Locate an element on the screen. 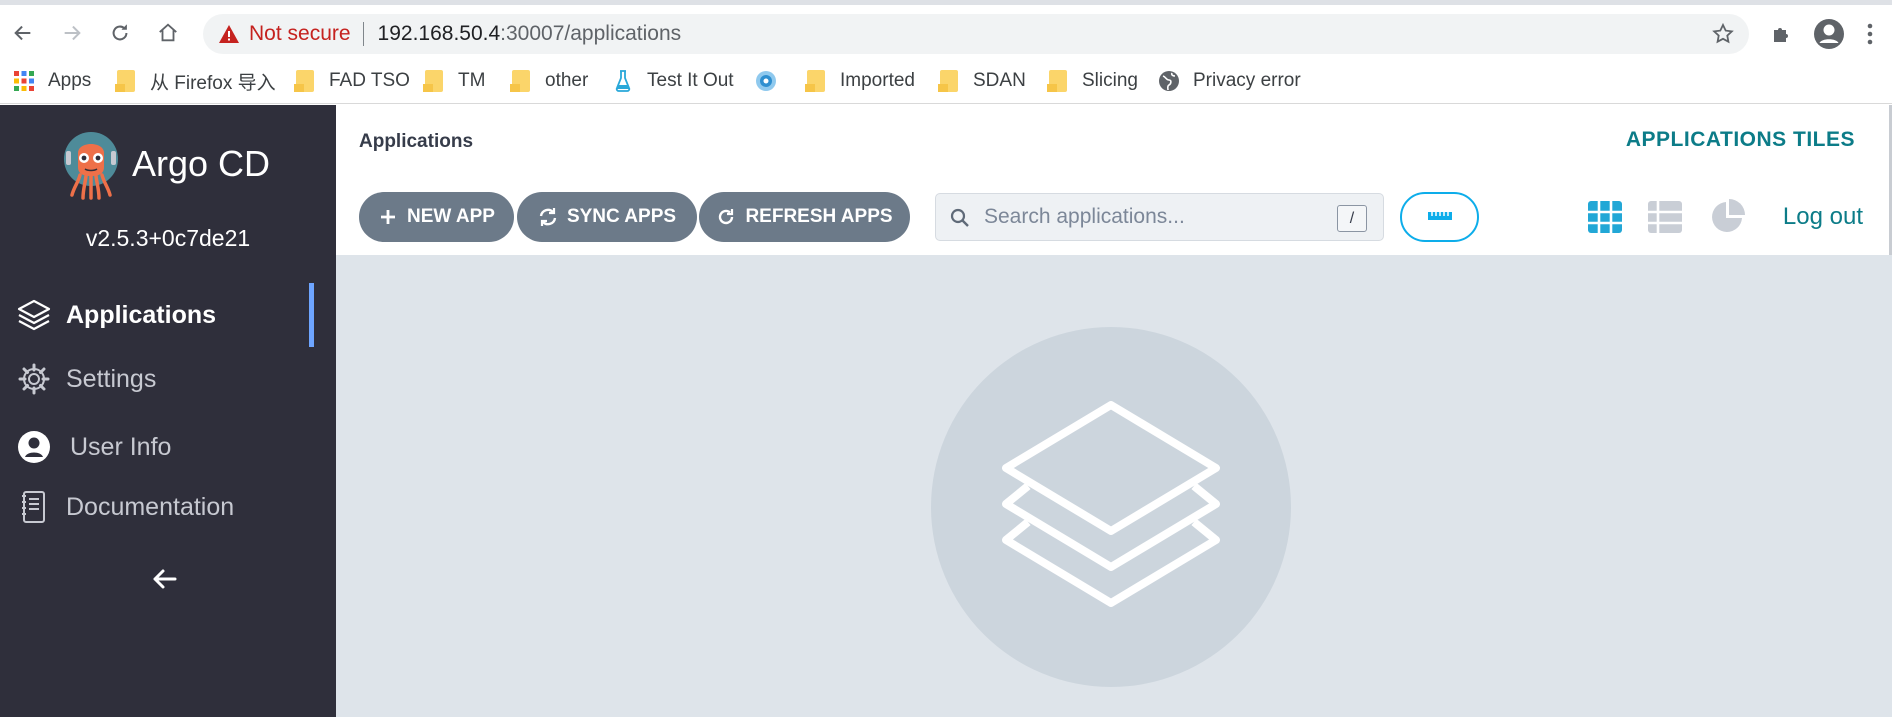 This screenshot has height=717, width=1892. bookmark-label: SDAN is located at coordinates (999, 80).